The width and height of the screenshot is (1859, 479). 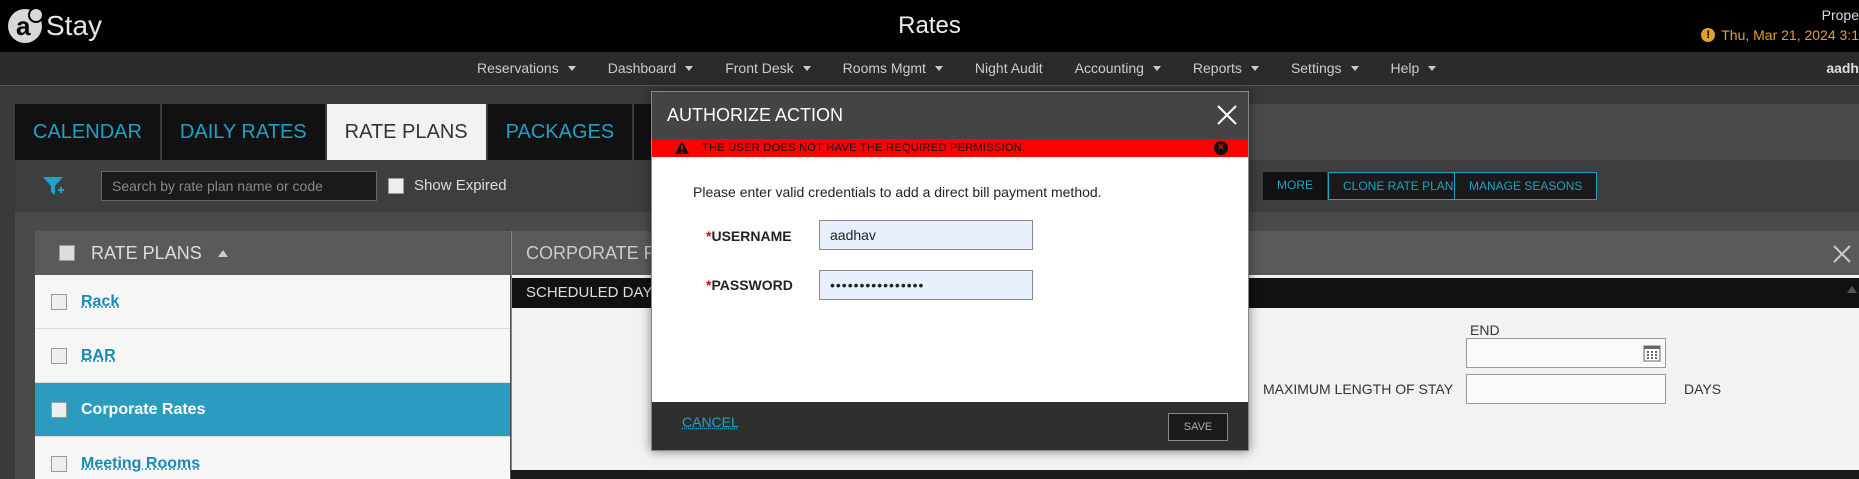 What do you see at coordinates (244, 132) in the screenshot?
I see `tab-daily-rates: DAILY RATES` at bounding box center [244, 132].